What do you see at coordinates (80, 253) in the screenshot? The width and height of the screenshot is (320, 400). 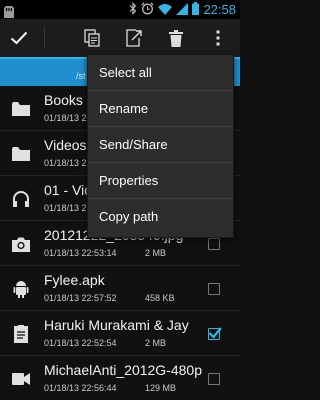 I see `file-date: 01/18/13 22:53:14` at bounding box center [80, 253].